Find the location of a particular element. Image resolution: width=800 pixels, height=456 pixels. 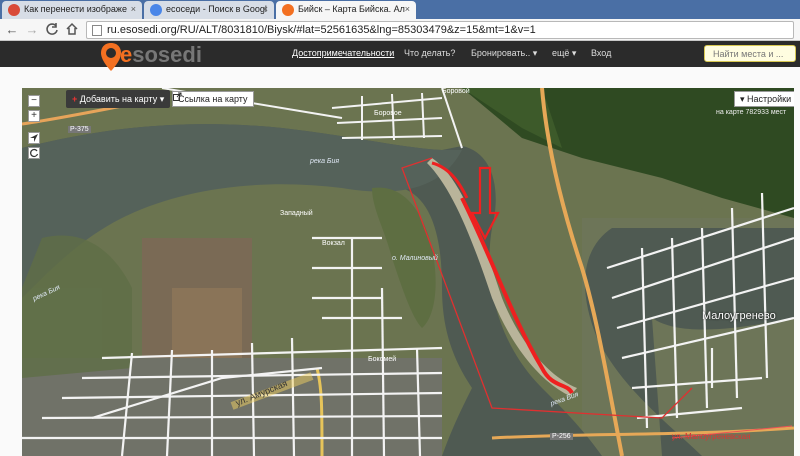

places-count: на карте 782933 мест is located at coordinates (751, 112).